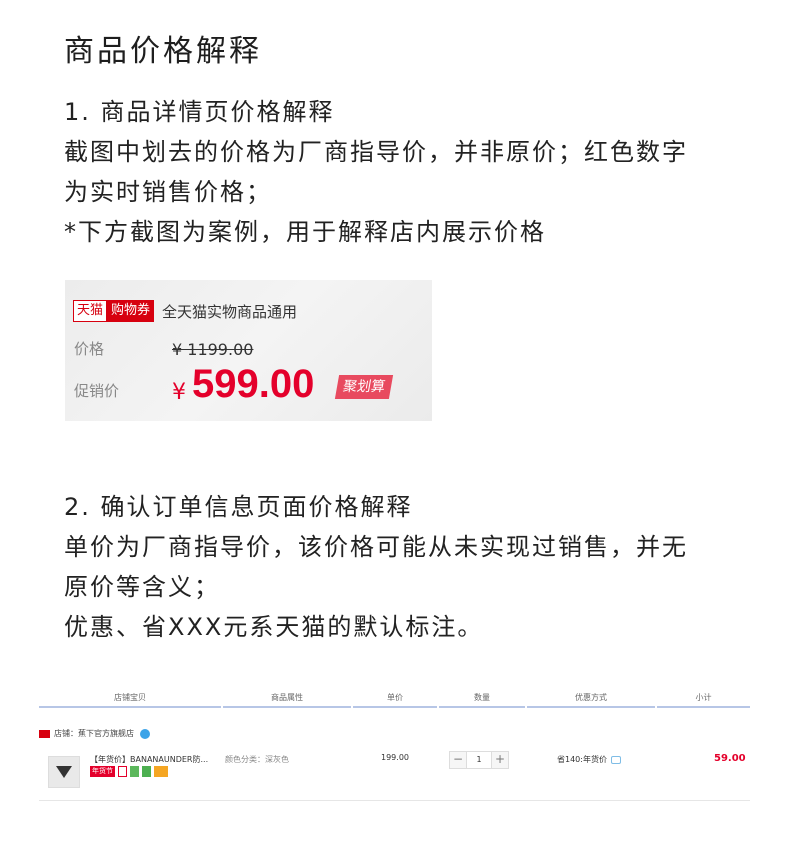 The image size is (790, 867). I want to click on quantity-increase-button: +, so click(500, 760).